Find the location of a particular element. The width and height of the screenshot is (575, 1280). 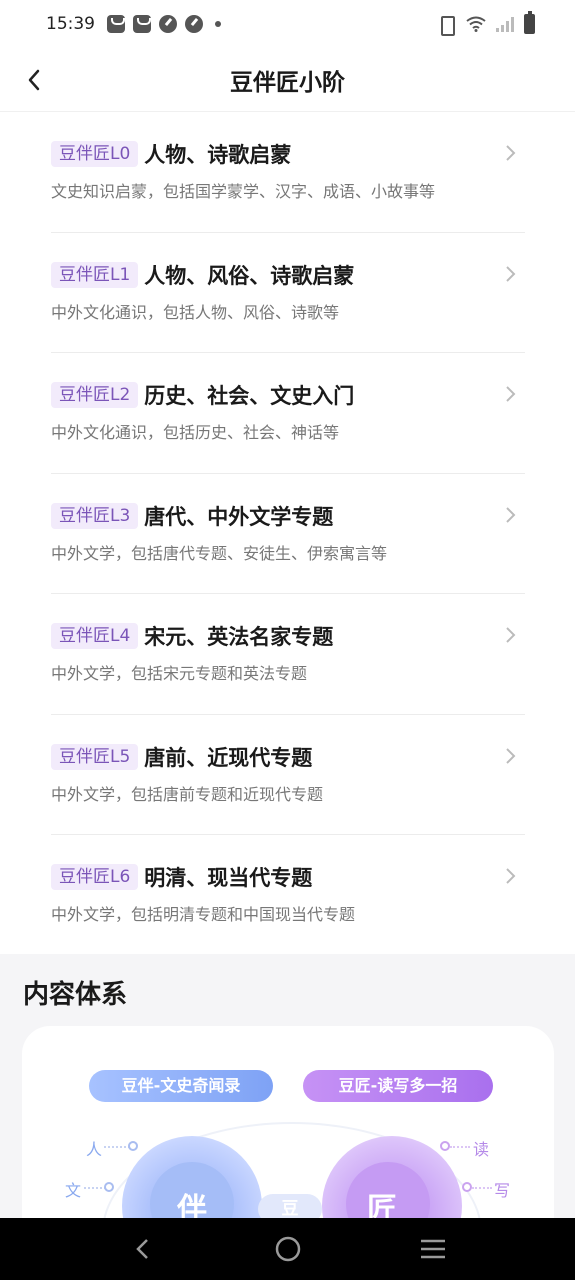

label-xie: 写 is located at coordinates (502, 1190).